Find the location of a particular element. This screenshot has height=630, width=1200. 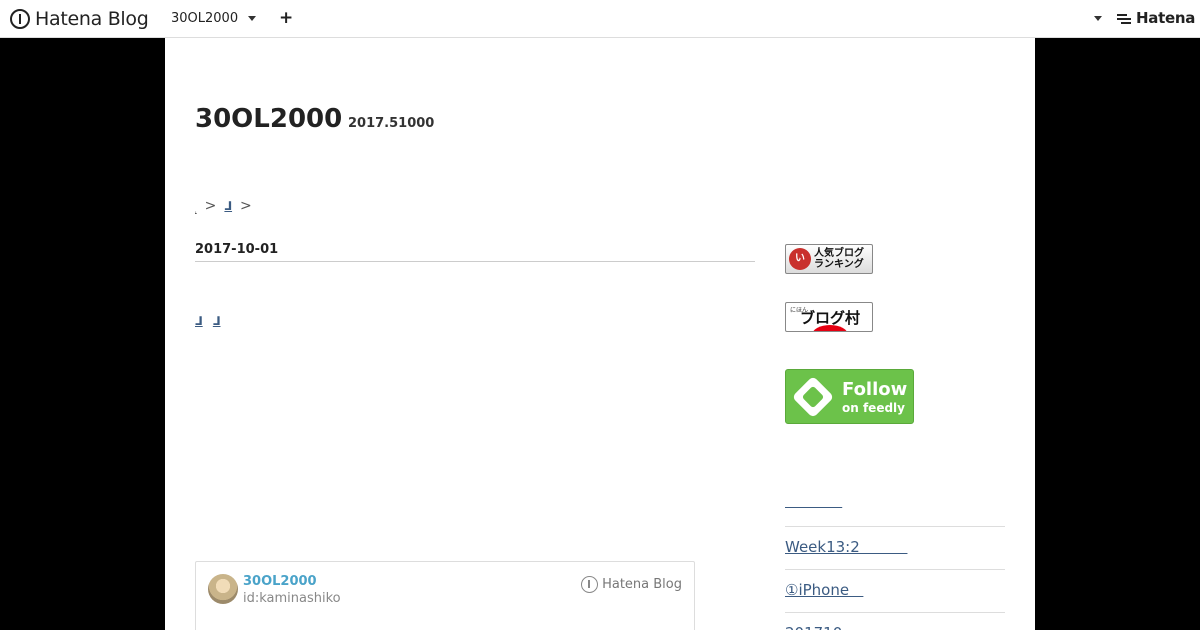

recent-entries: Week13:2 ①iPhone 201710 is located at coordinates (895, 559).